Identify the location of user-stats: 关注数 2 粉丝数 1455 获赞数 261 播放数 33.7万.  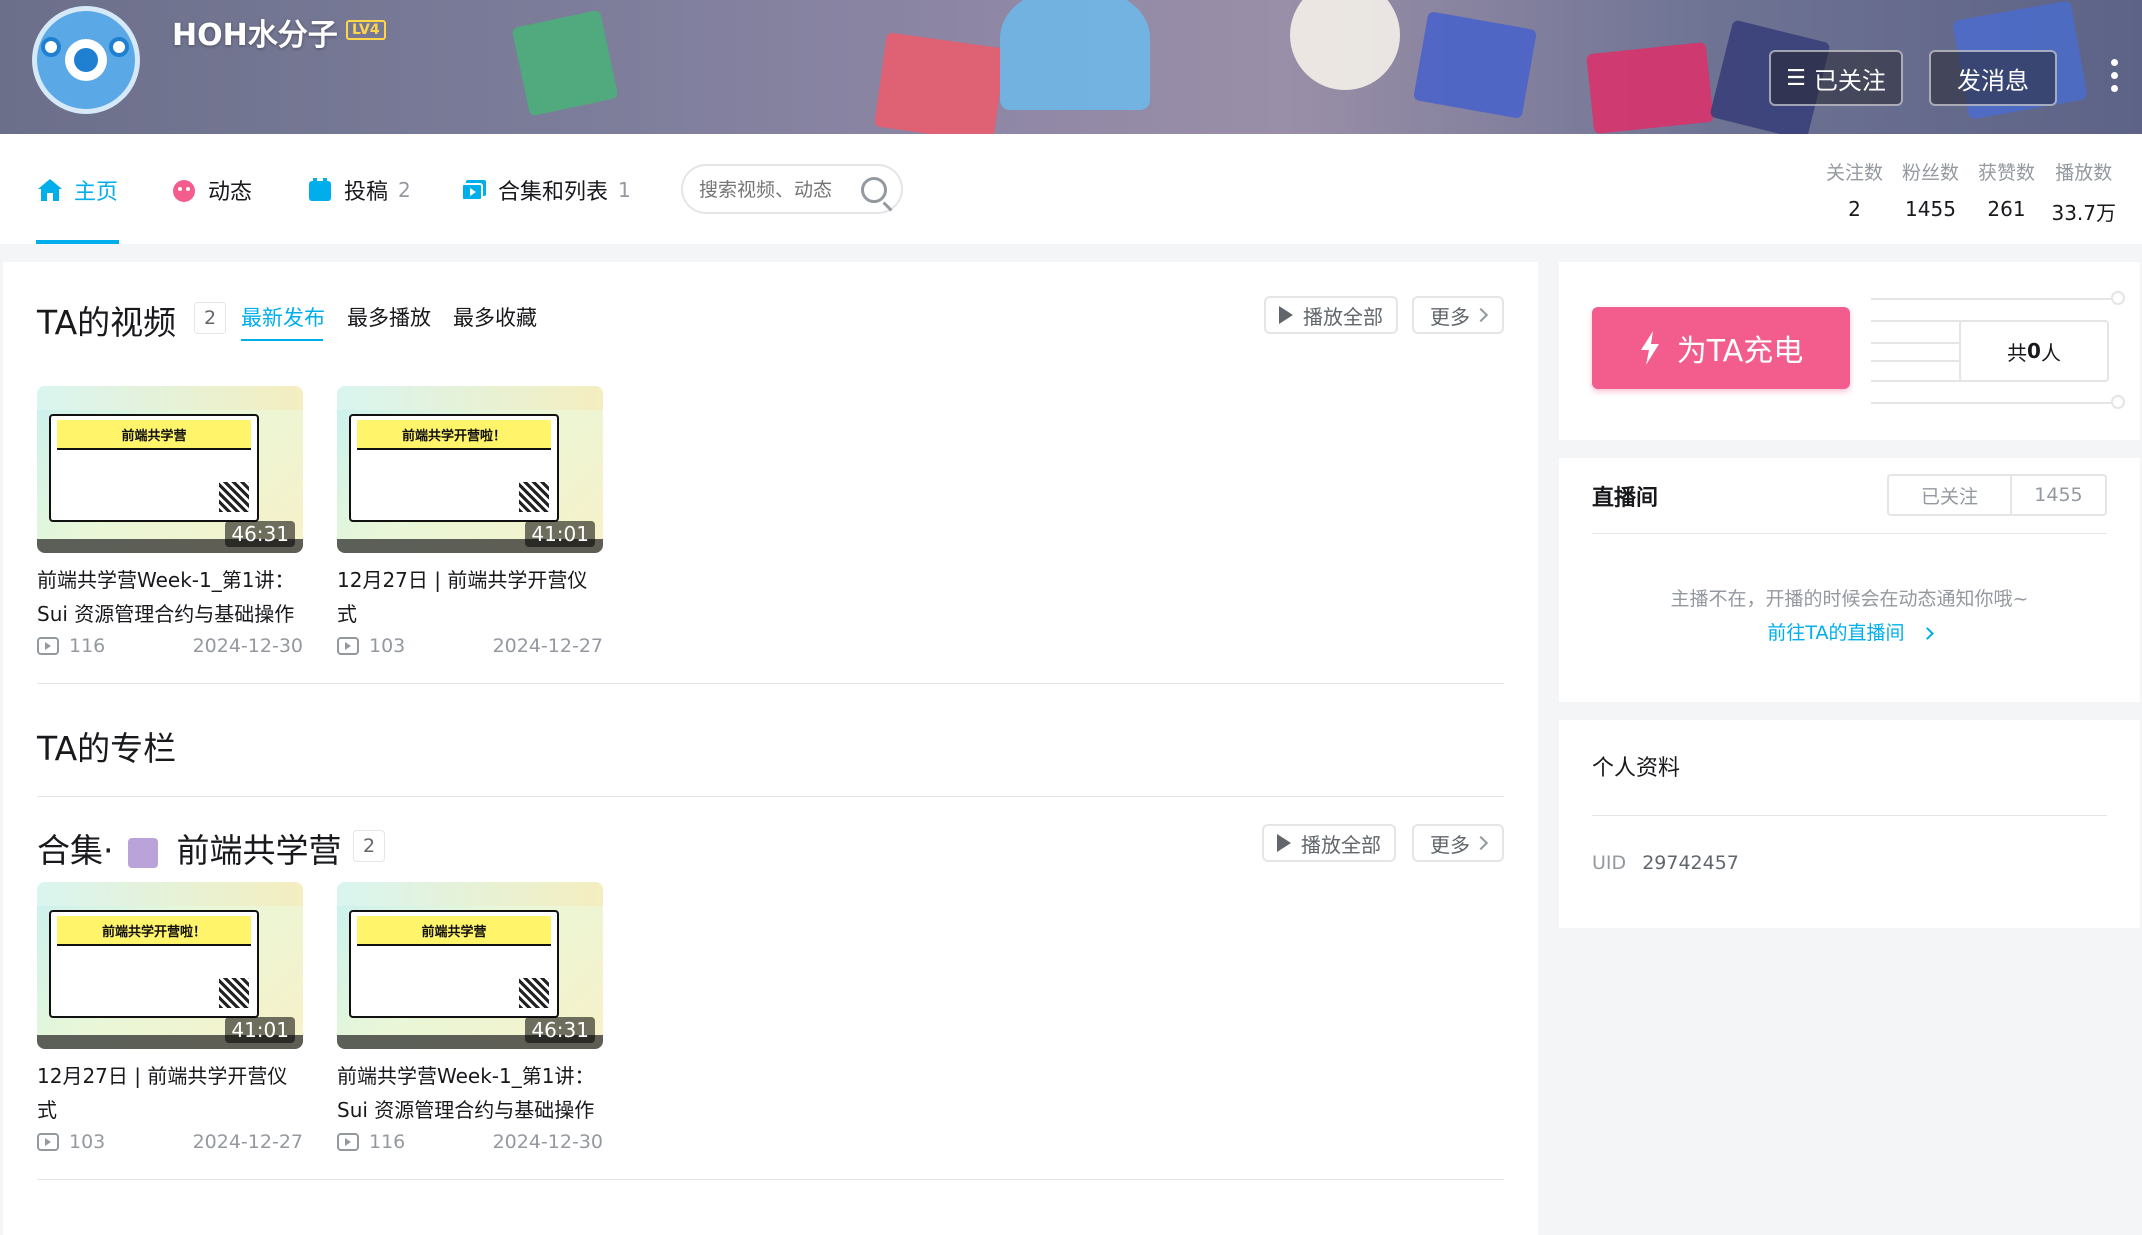
(1969, 192).